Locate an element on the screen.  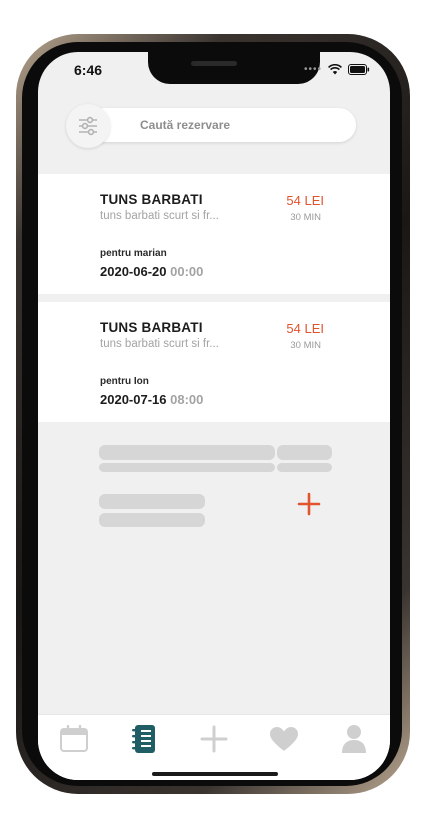
wifi-icon is located at coordinates (335, 69).